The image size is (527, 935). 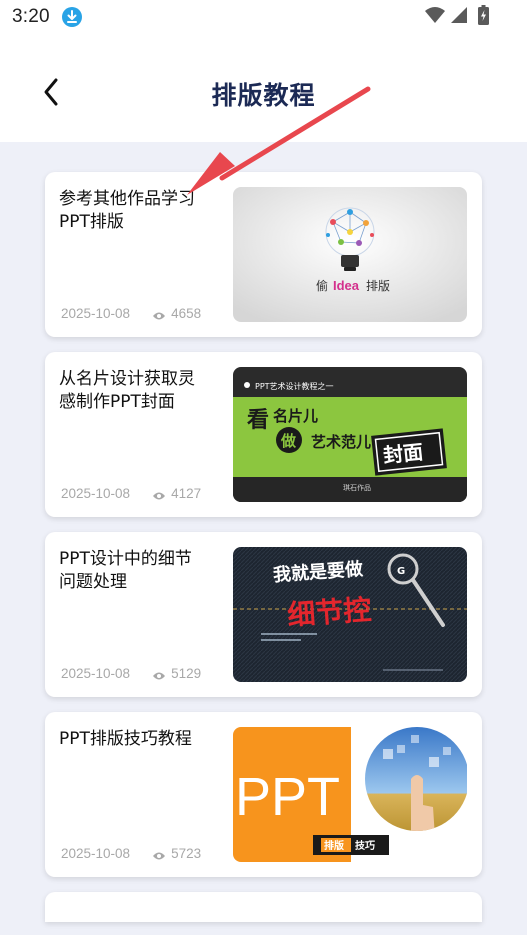 What do you see at coordinates (459, 17) in the screenshot?
I see `cellular-signal-icon` at bounding box center [459, 17].